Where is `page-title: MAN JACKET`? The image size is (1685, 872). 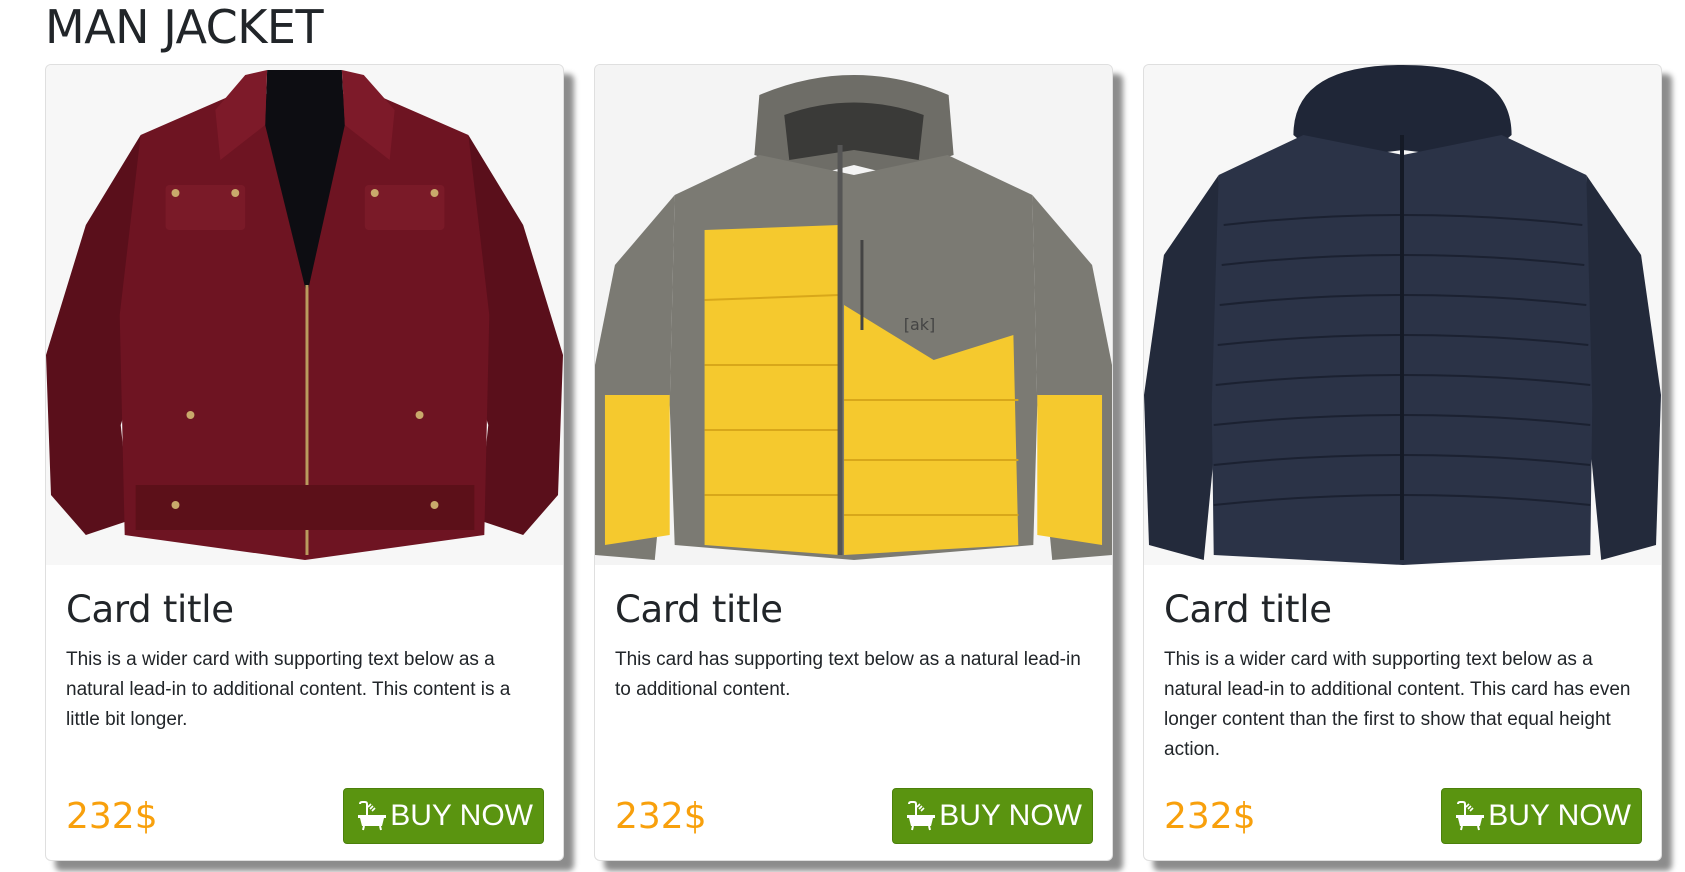
page-title: MAN JACKET is located at coordinates (184, 27).